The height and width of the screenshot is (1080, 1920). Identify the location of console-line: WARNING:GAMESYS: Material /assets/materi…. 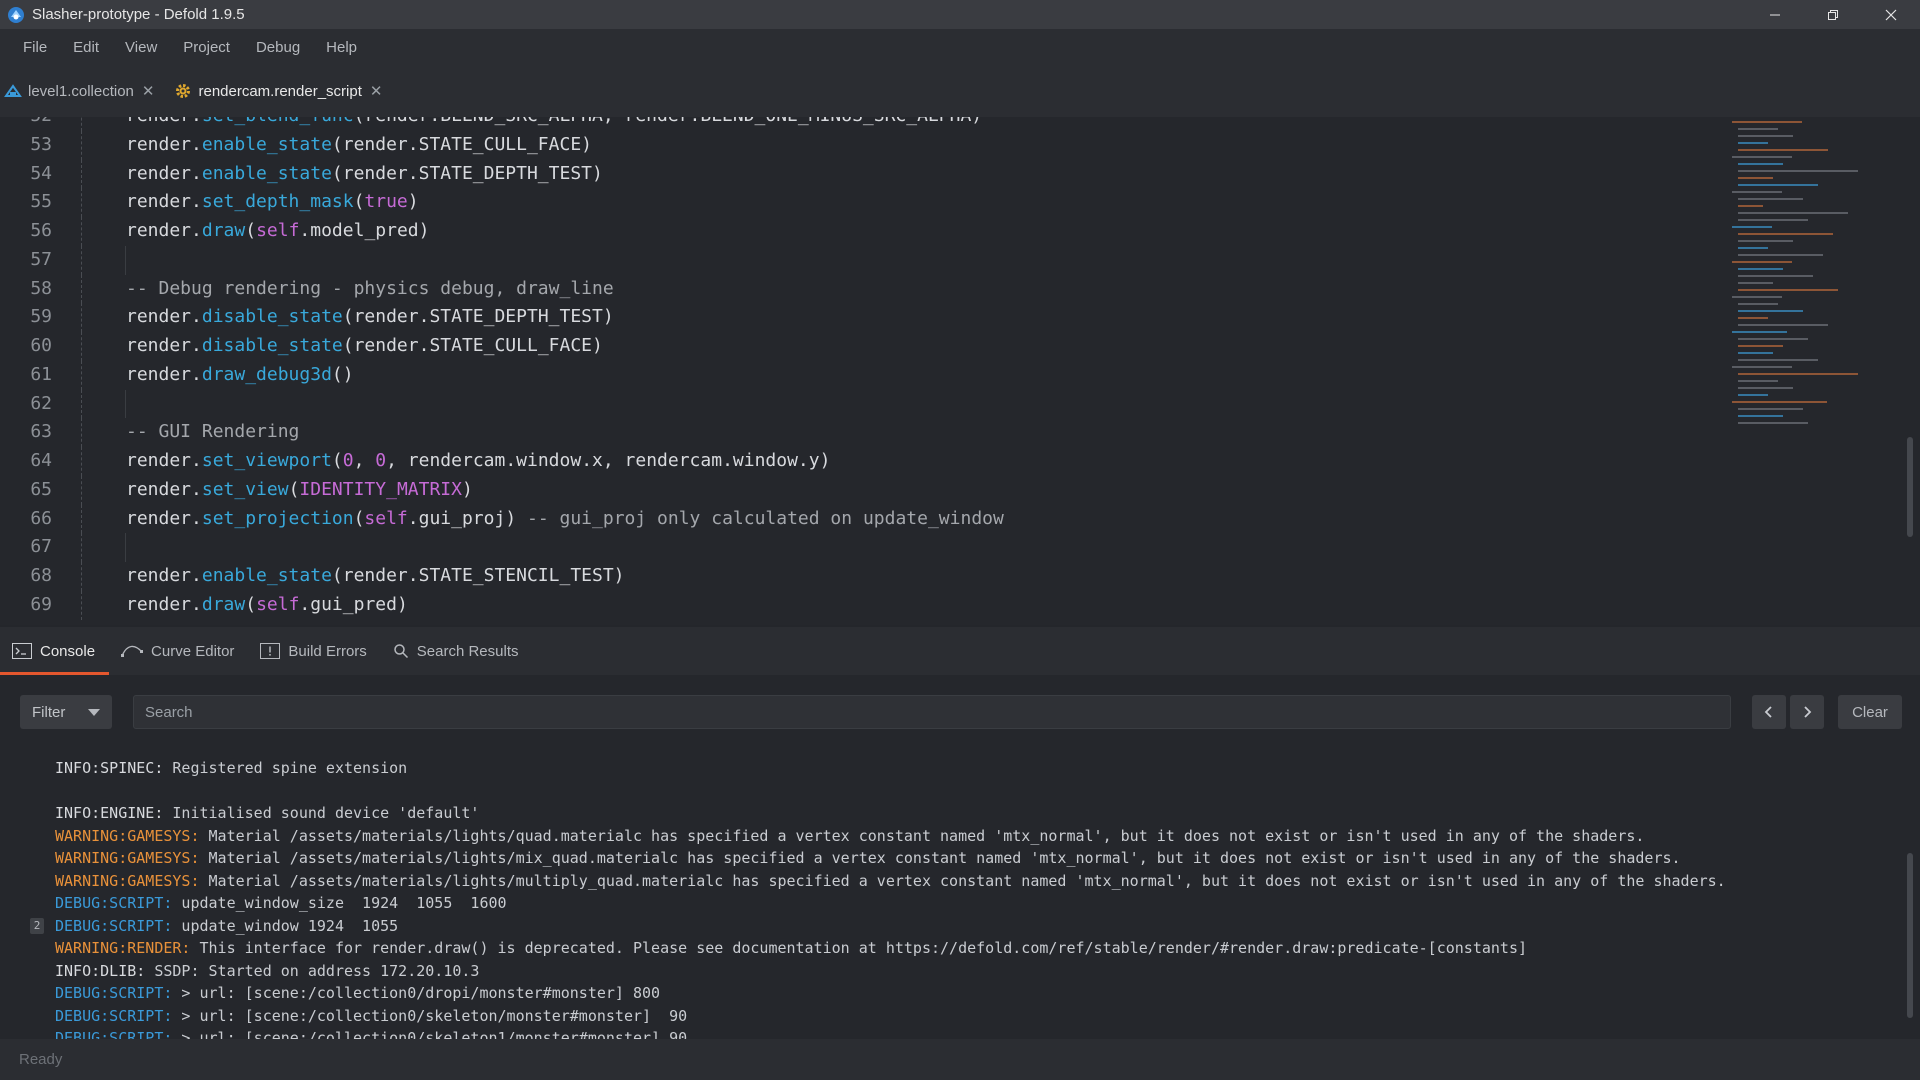
(890, 881).